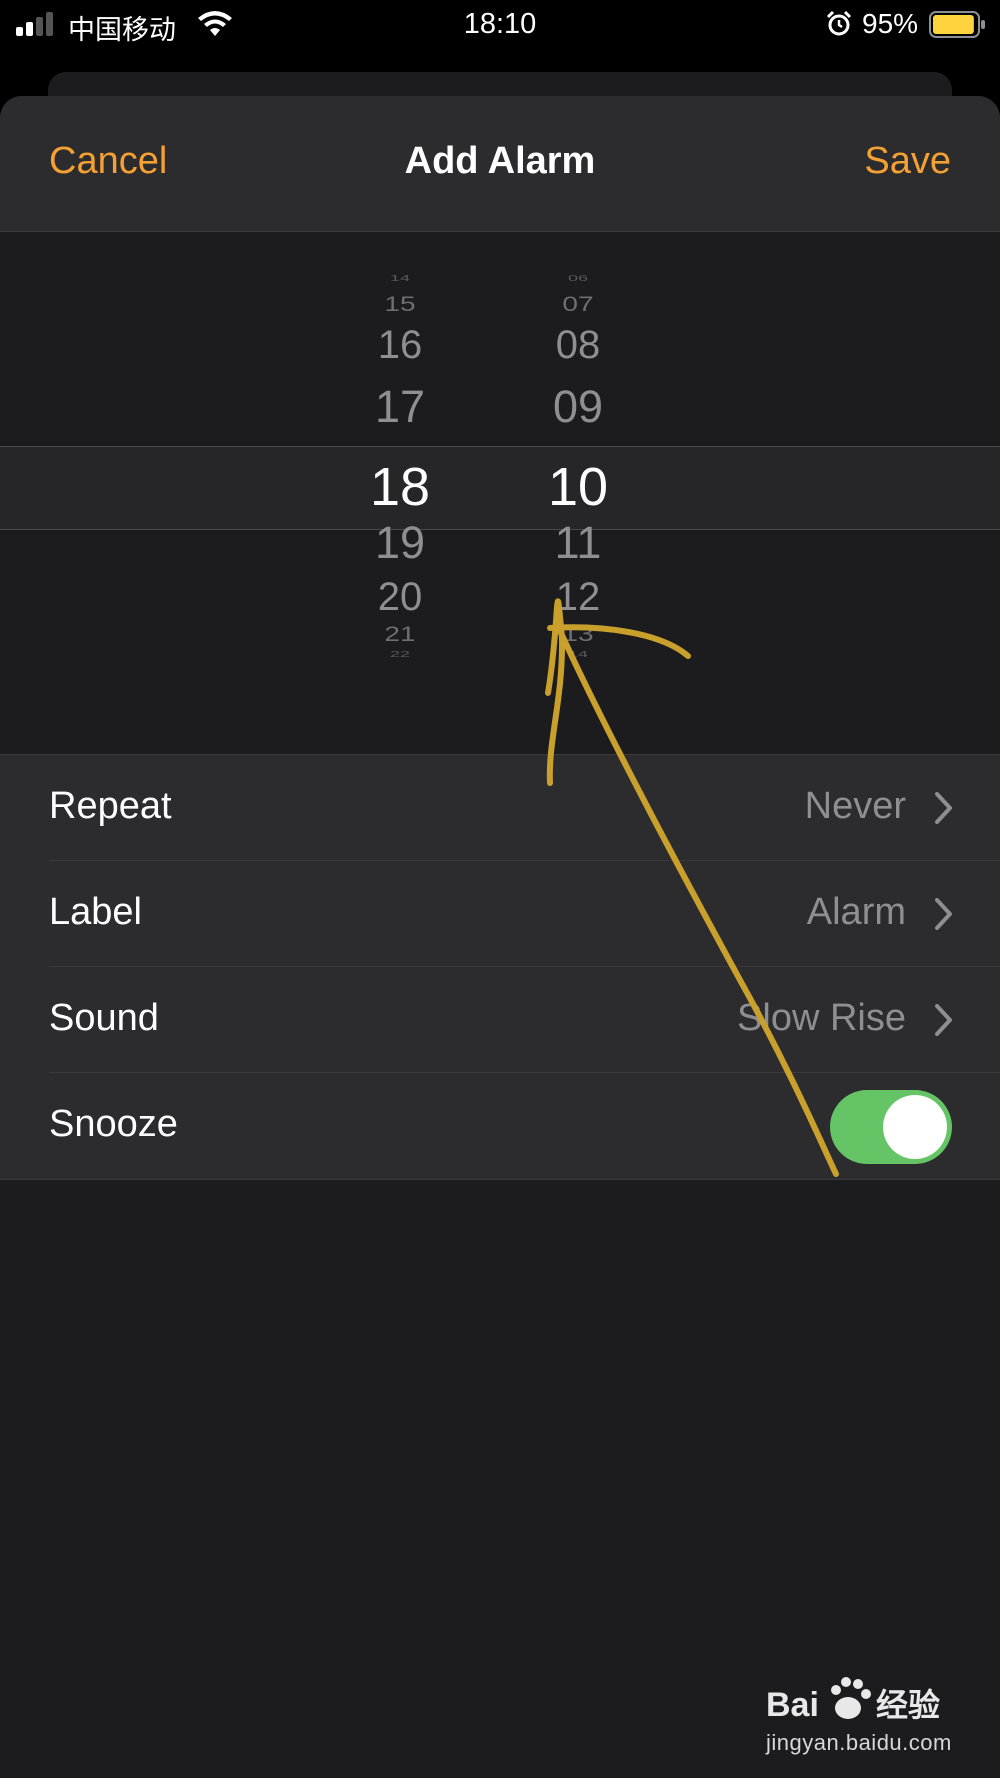 Image resolution: width=1000 pixels, height=1778 pixels. I want to click on selected-minute: 10, so click(578, 487).